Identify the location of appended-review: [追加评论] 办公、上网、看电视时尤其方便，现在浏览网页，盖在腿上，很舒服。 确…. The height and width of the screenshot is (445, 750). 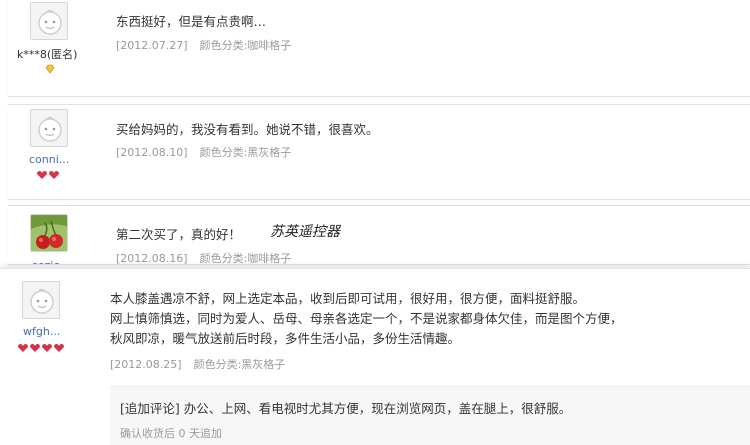
(430, 415).